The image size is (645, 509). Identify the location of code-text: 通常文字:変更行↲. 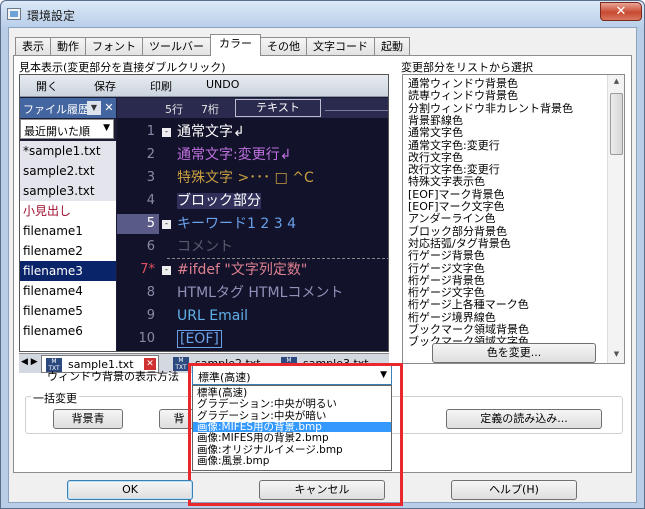
(234, 155).